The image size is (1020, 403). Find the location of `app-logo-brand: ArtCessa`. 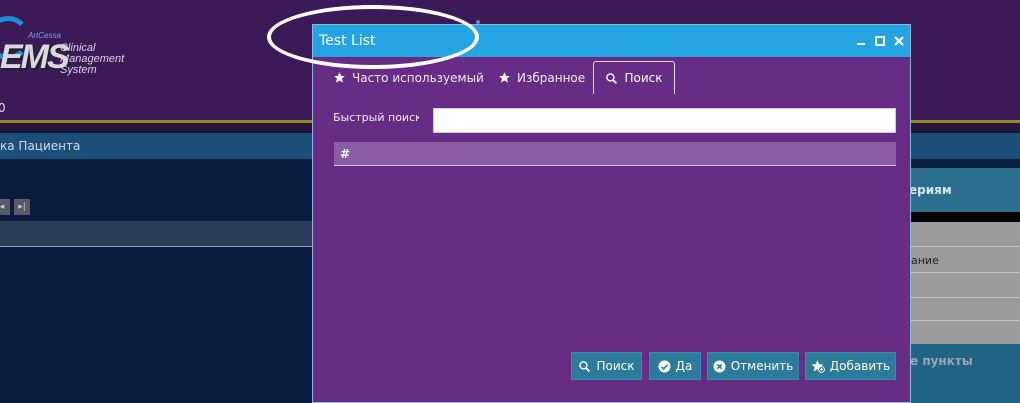

app-logo-brand: ArtCessa is located at coordinates (44, 35).